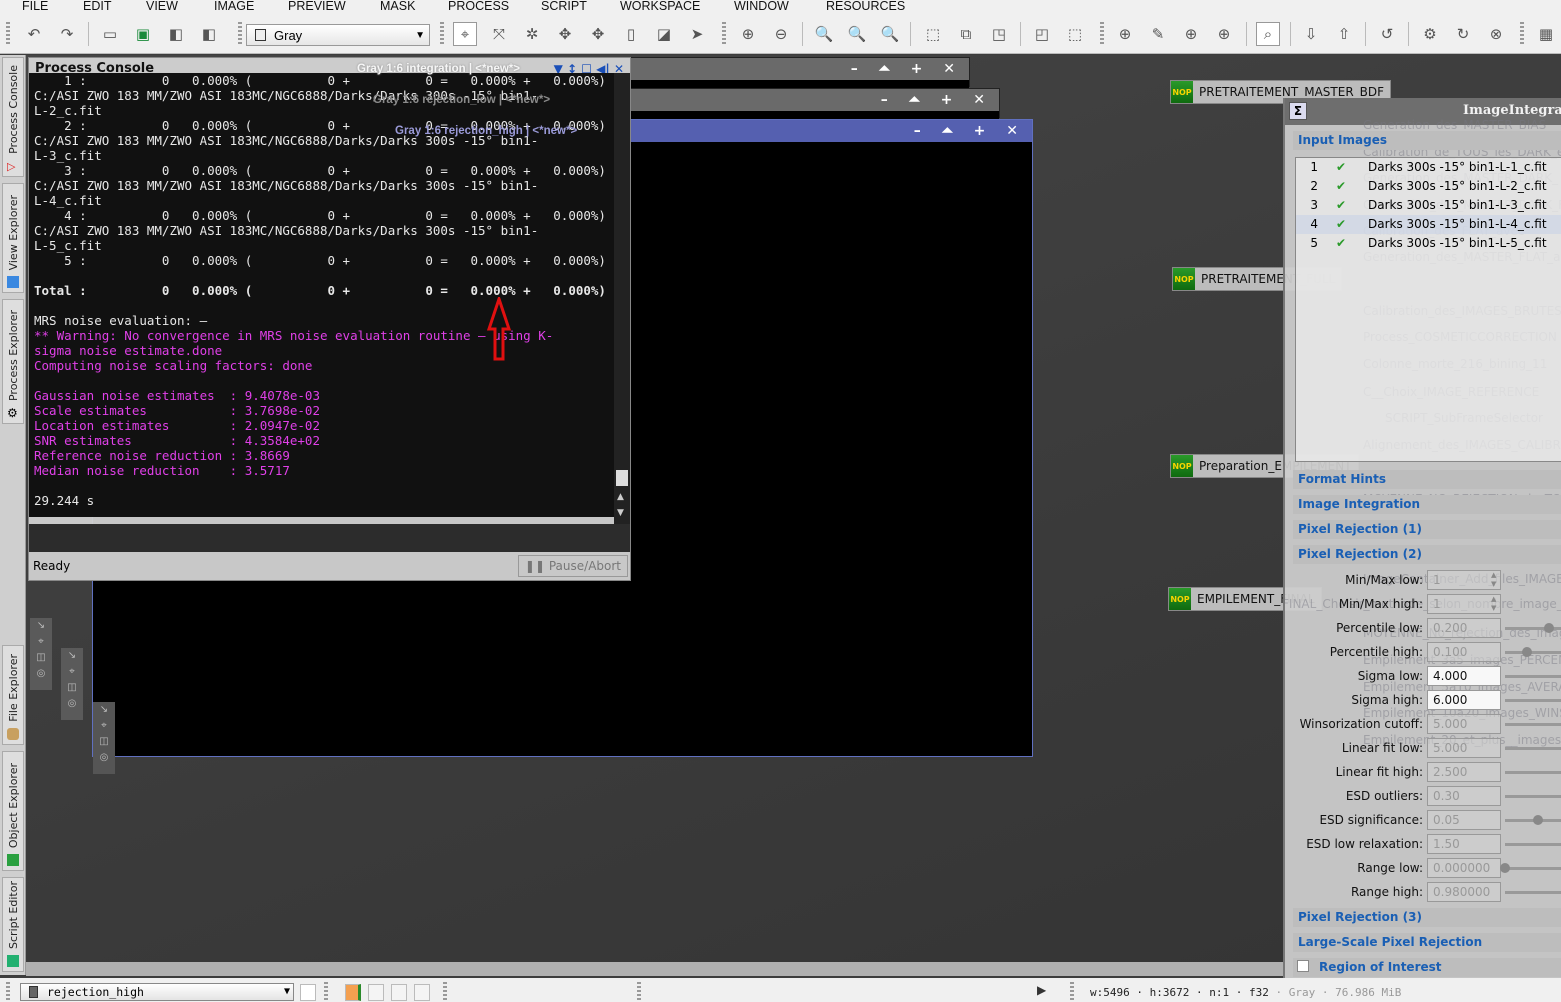 The height and width of the screenshot is (1002, 1561). Describe the element at coordinates (1041, 990) in the screenshot. I see `play-icon: ▶` at that location.